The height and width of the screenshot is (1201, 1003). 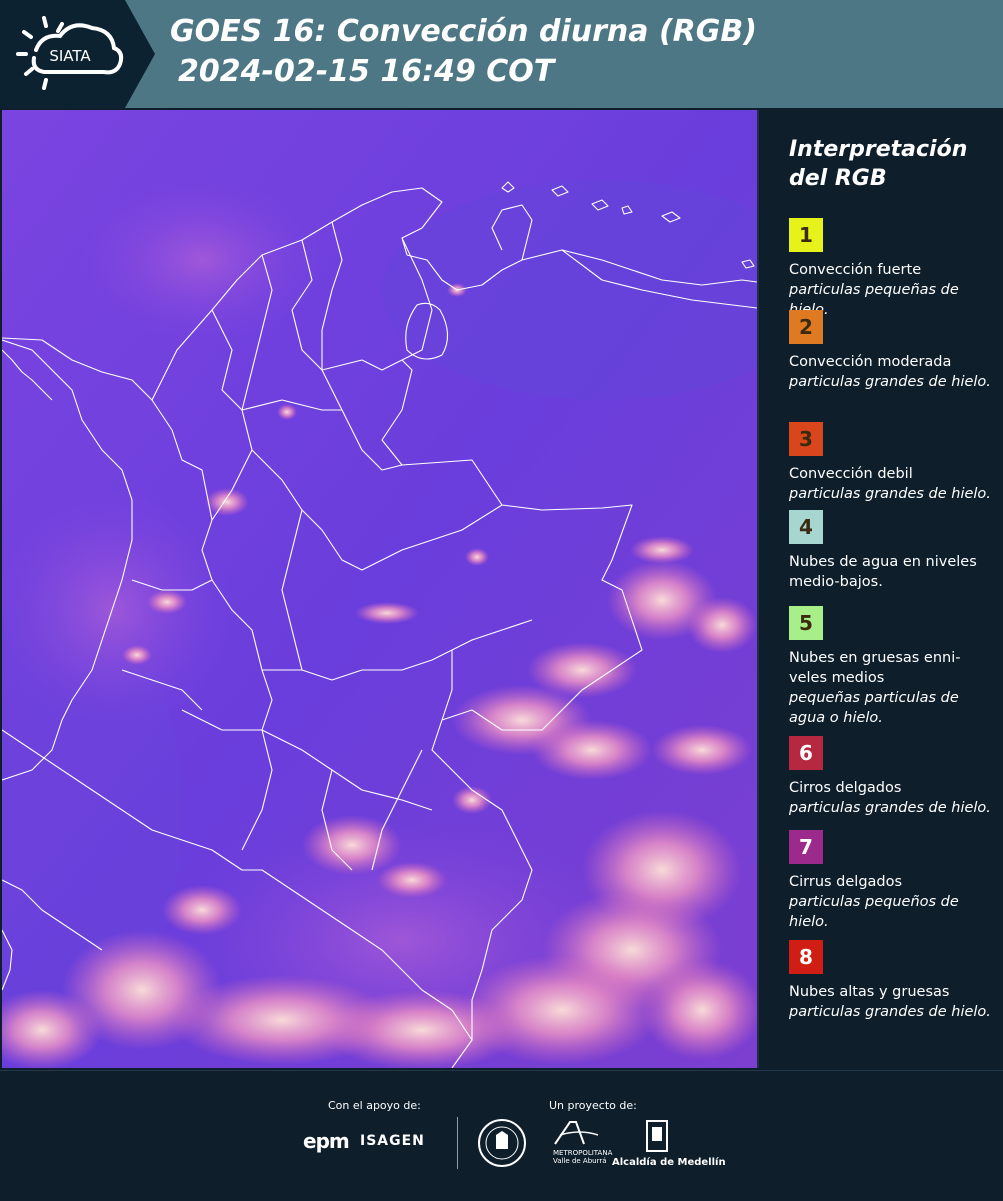 What do you see at coordinates (891, 551) in the screenshot?
I see `legend-item-4: 4 Nubes de agua en niveles medio-bajos.` at bounding box center [891, 551].